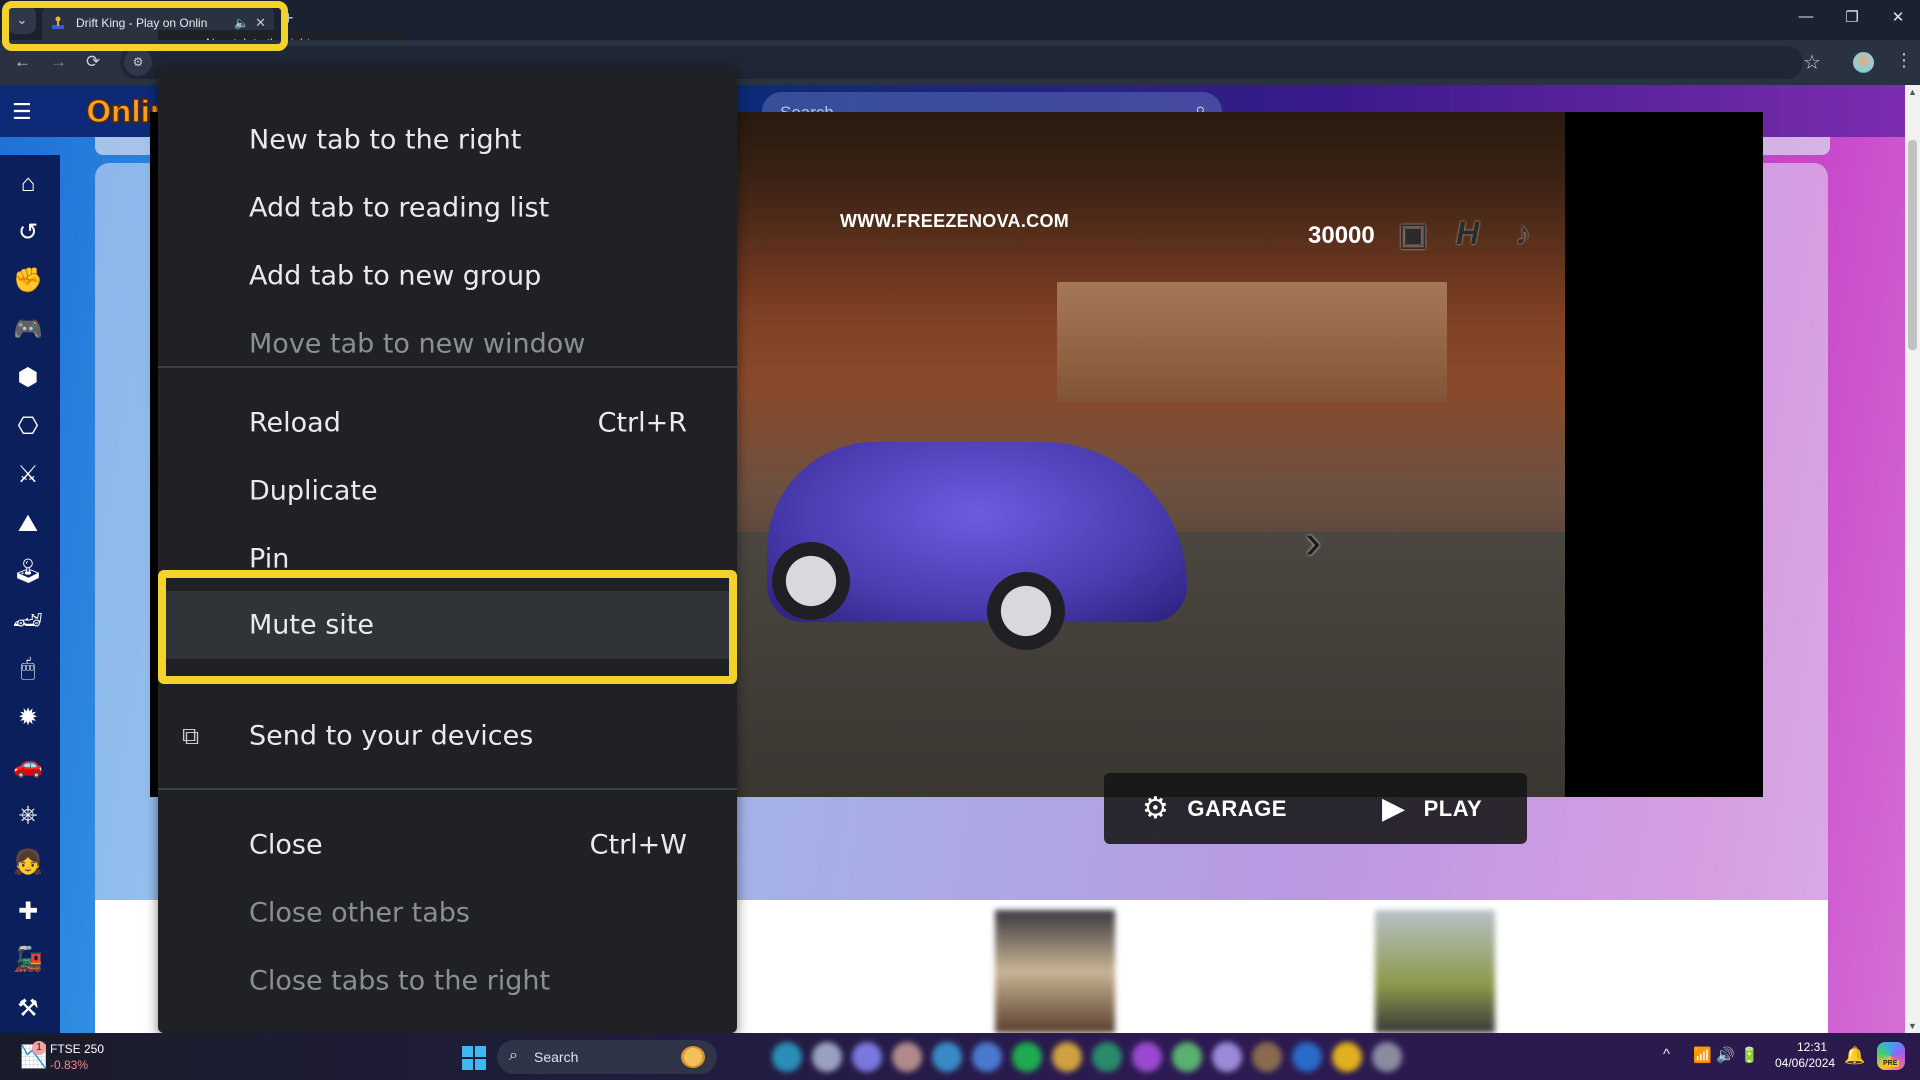 Image resolution: width=1920 pixels, height=1080 pixels. Describe the element at coordinates (1805, 1063) in the screenshot. I see `date: 04/06/2024` at that location.